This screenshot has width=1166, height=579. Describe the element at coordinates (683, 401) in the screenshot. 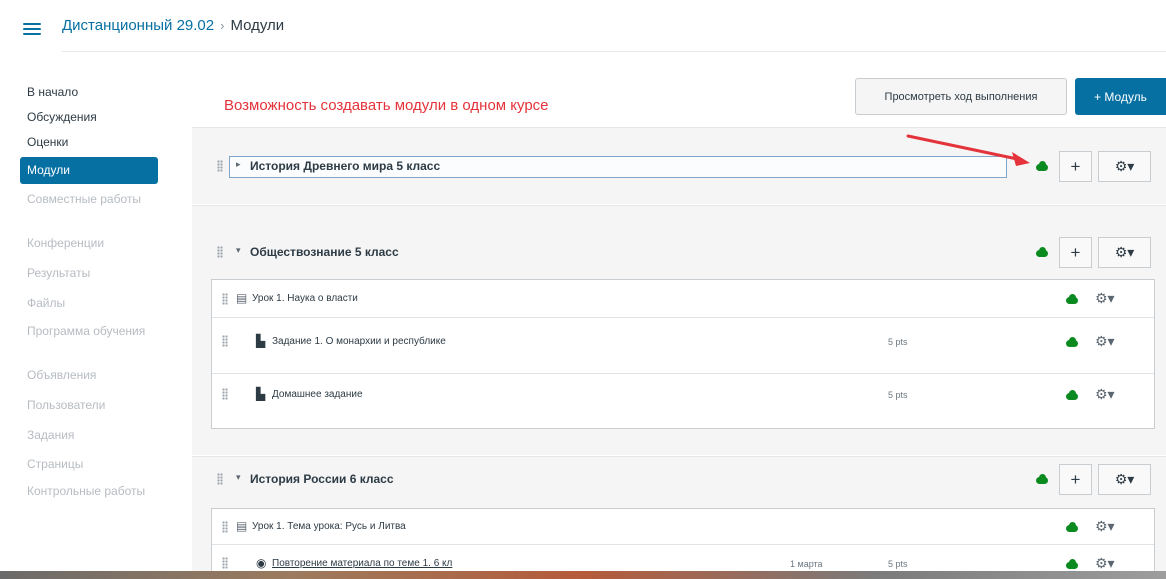

I see `module-item: ▙ Домашнее задание 5 pts ⚙▾` at that location.